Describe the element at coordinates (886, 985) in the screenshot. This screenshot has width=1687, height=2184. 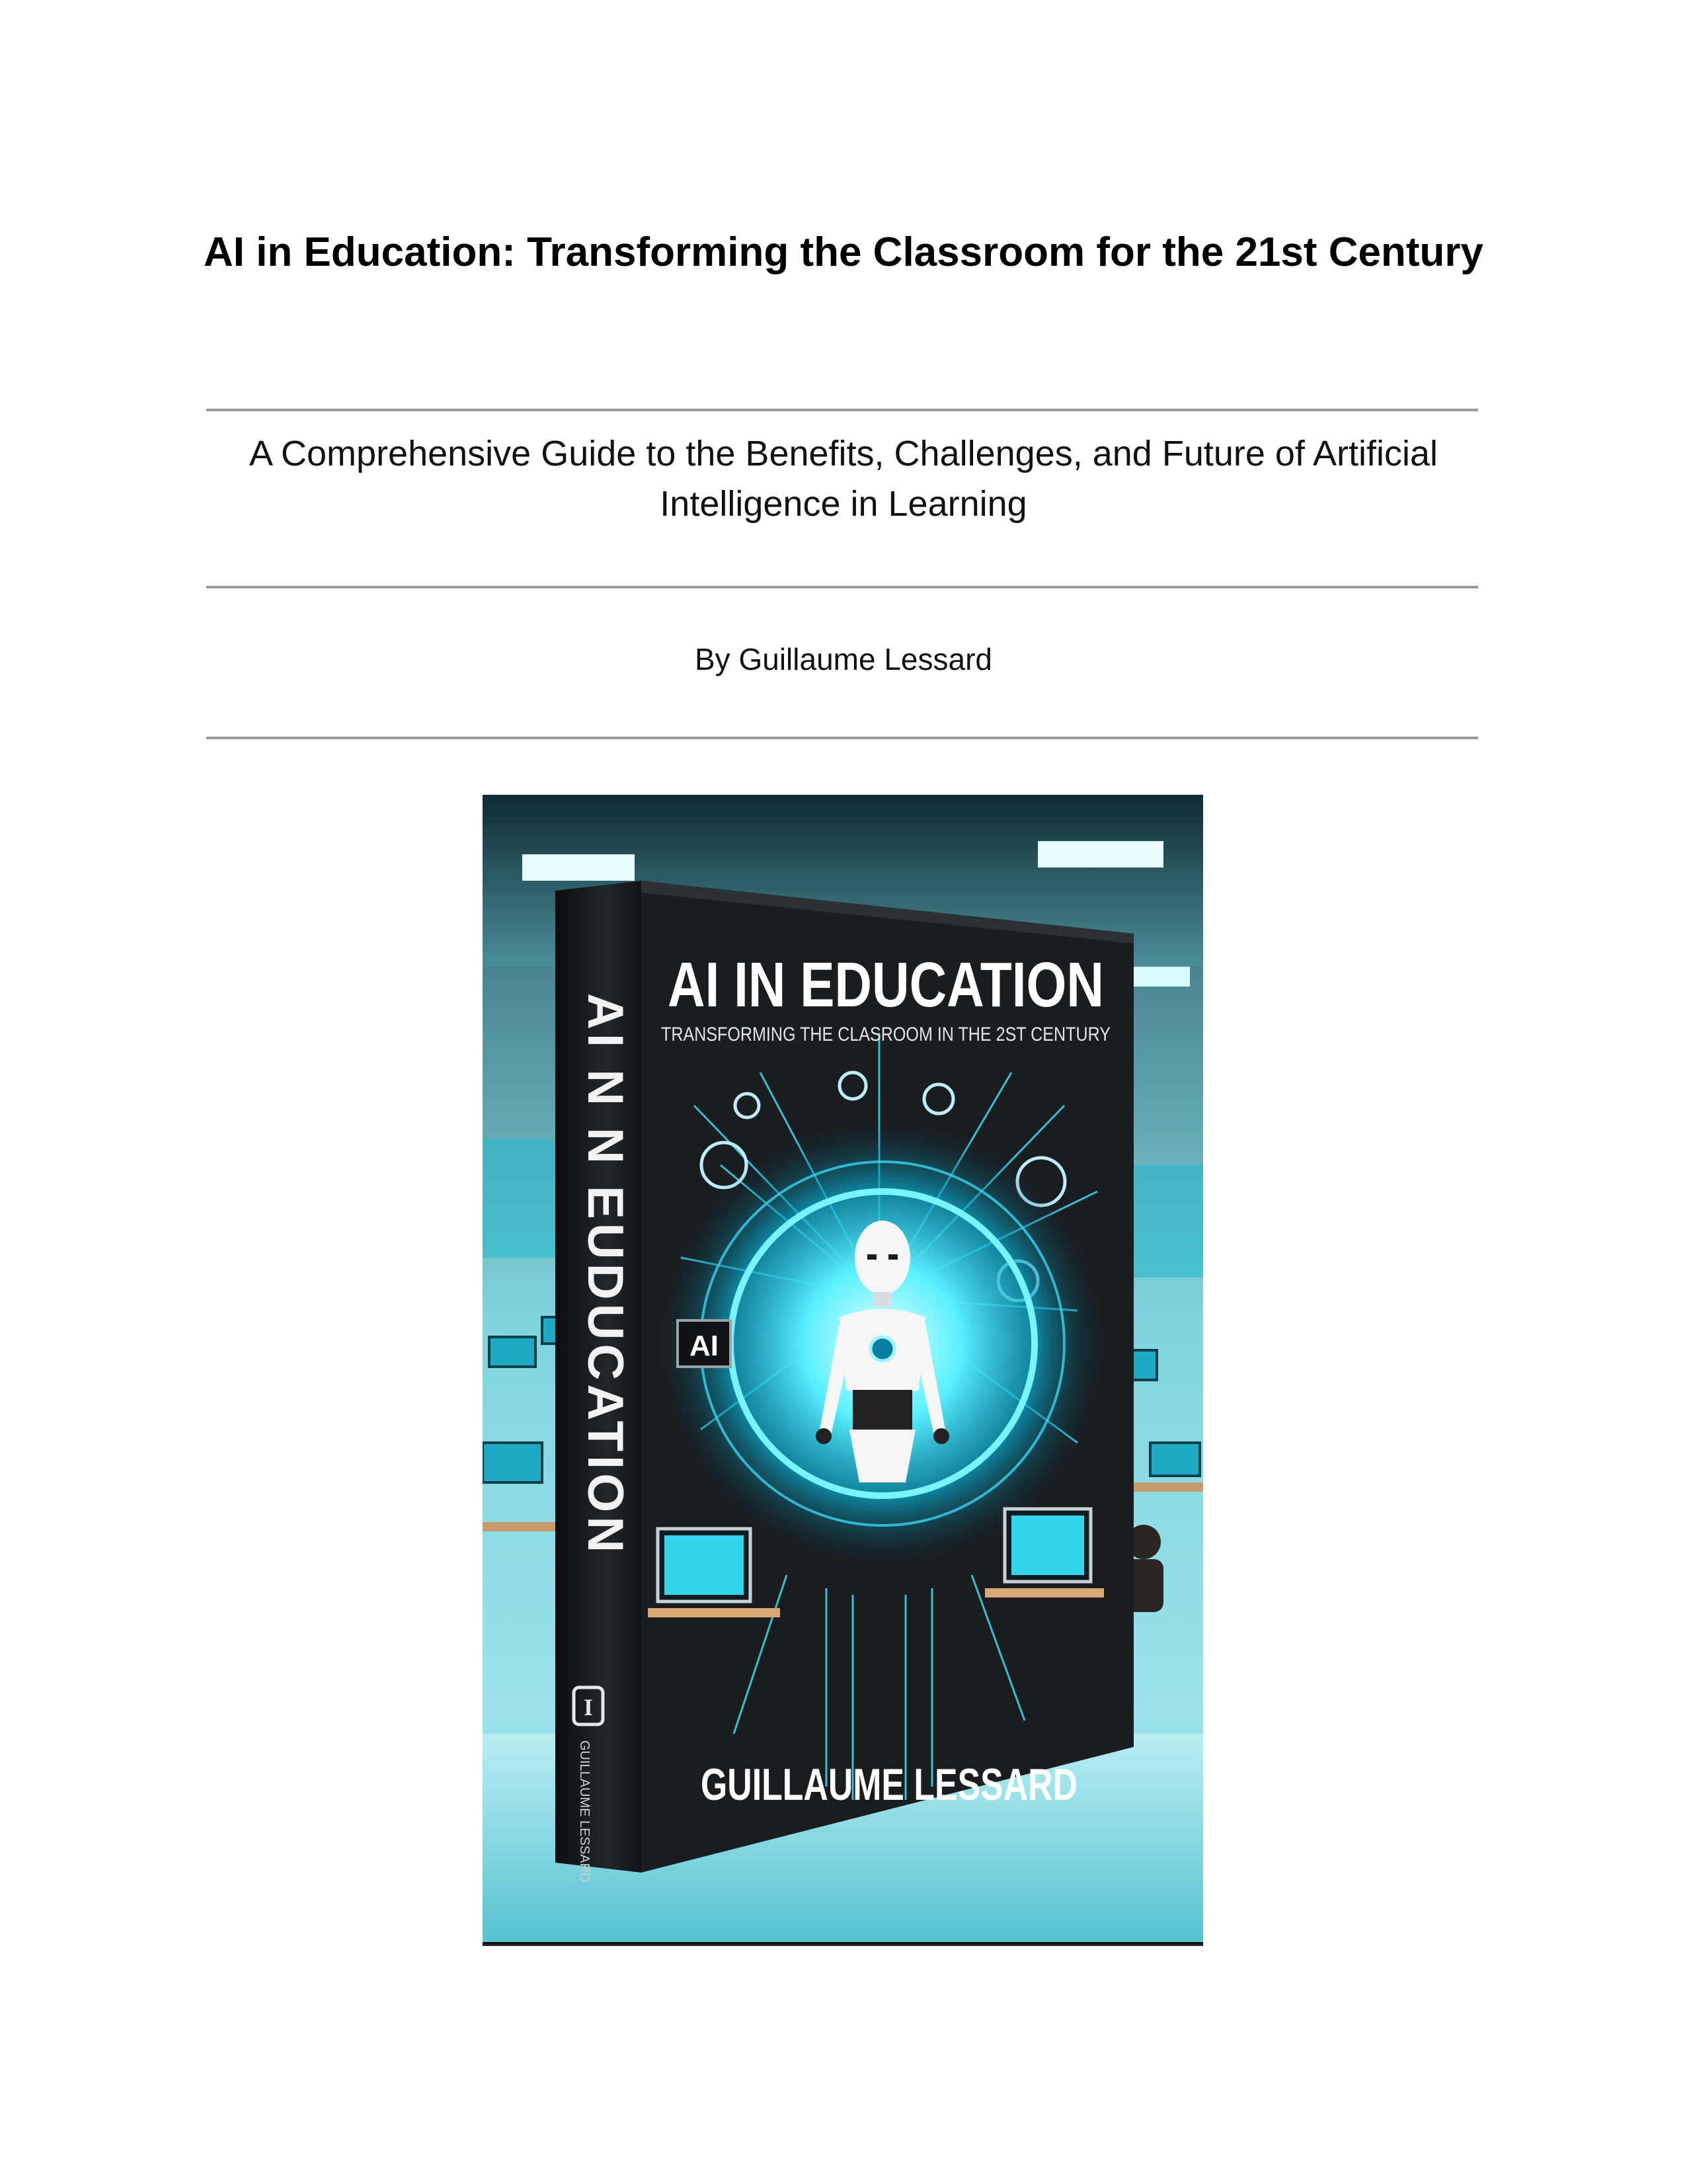
I see `cover-front-title: AI IN EDUCATION` at that location.